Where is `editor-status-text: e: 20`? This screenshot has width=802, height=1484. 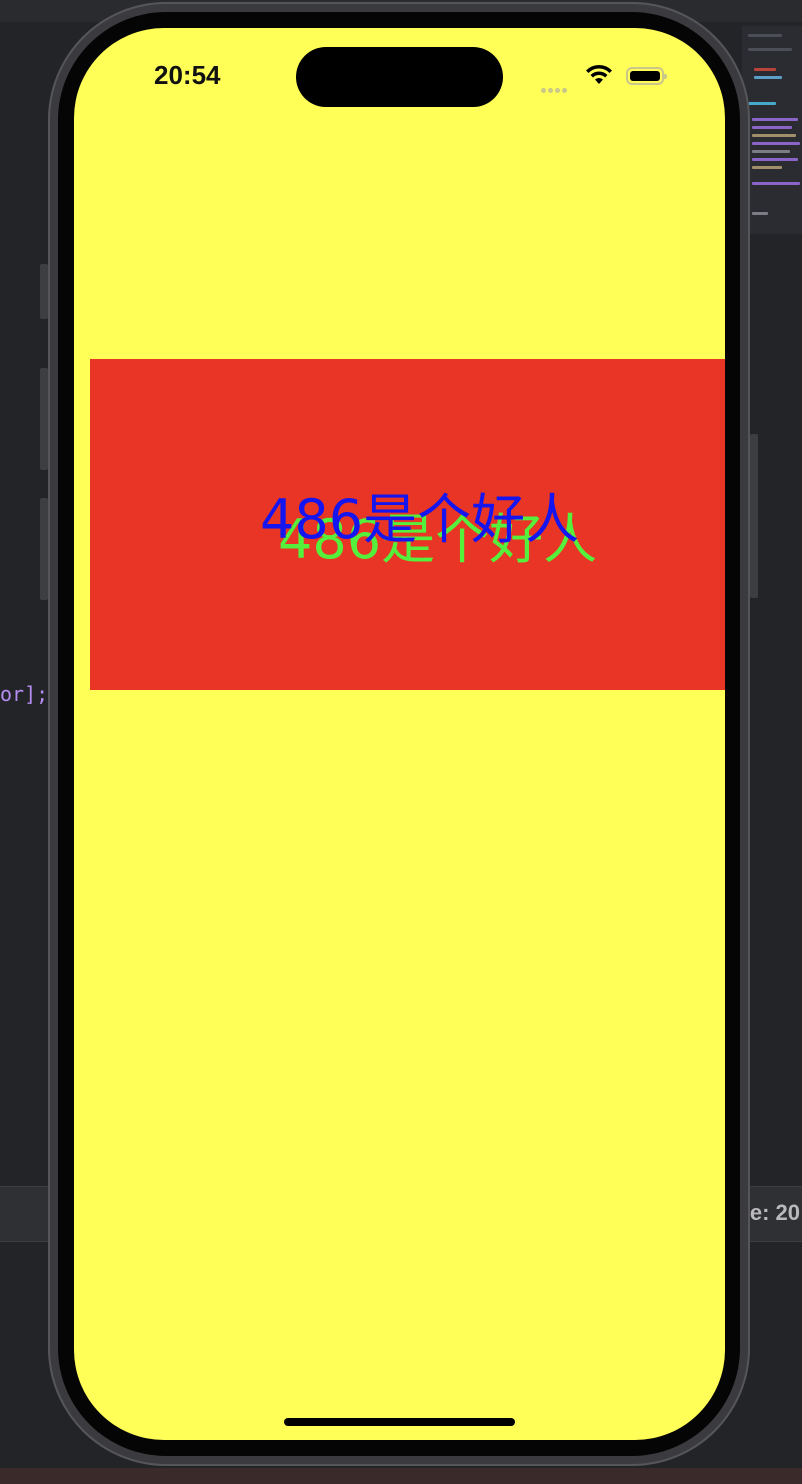
editor-status-text: e: 20 is located at coordinates (774, 1212).